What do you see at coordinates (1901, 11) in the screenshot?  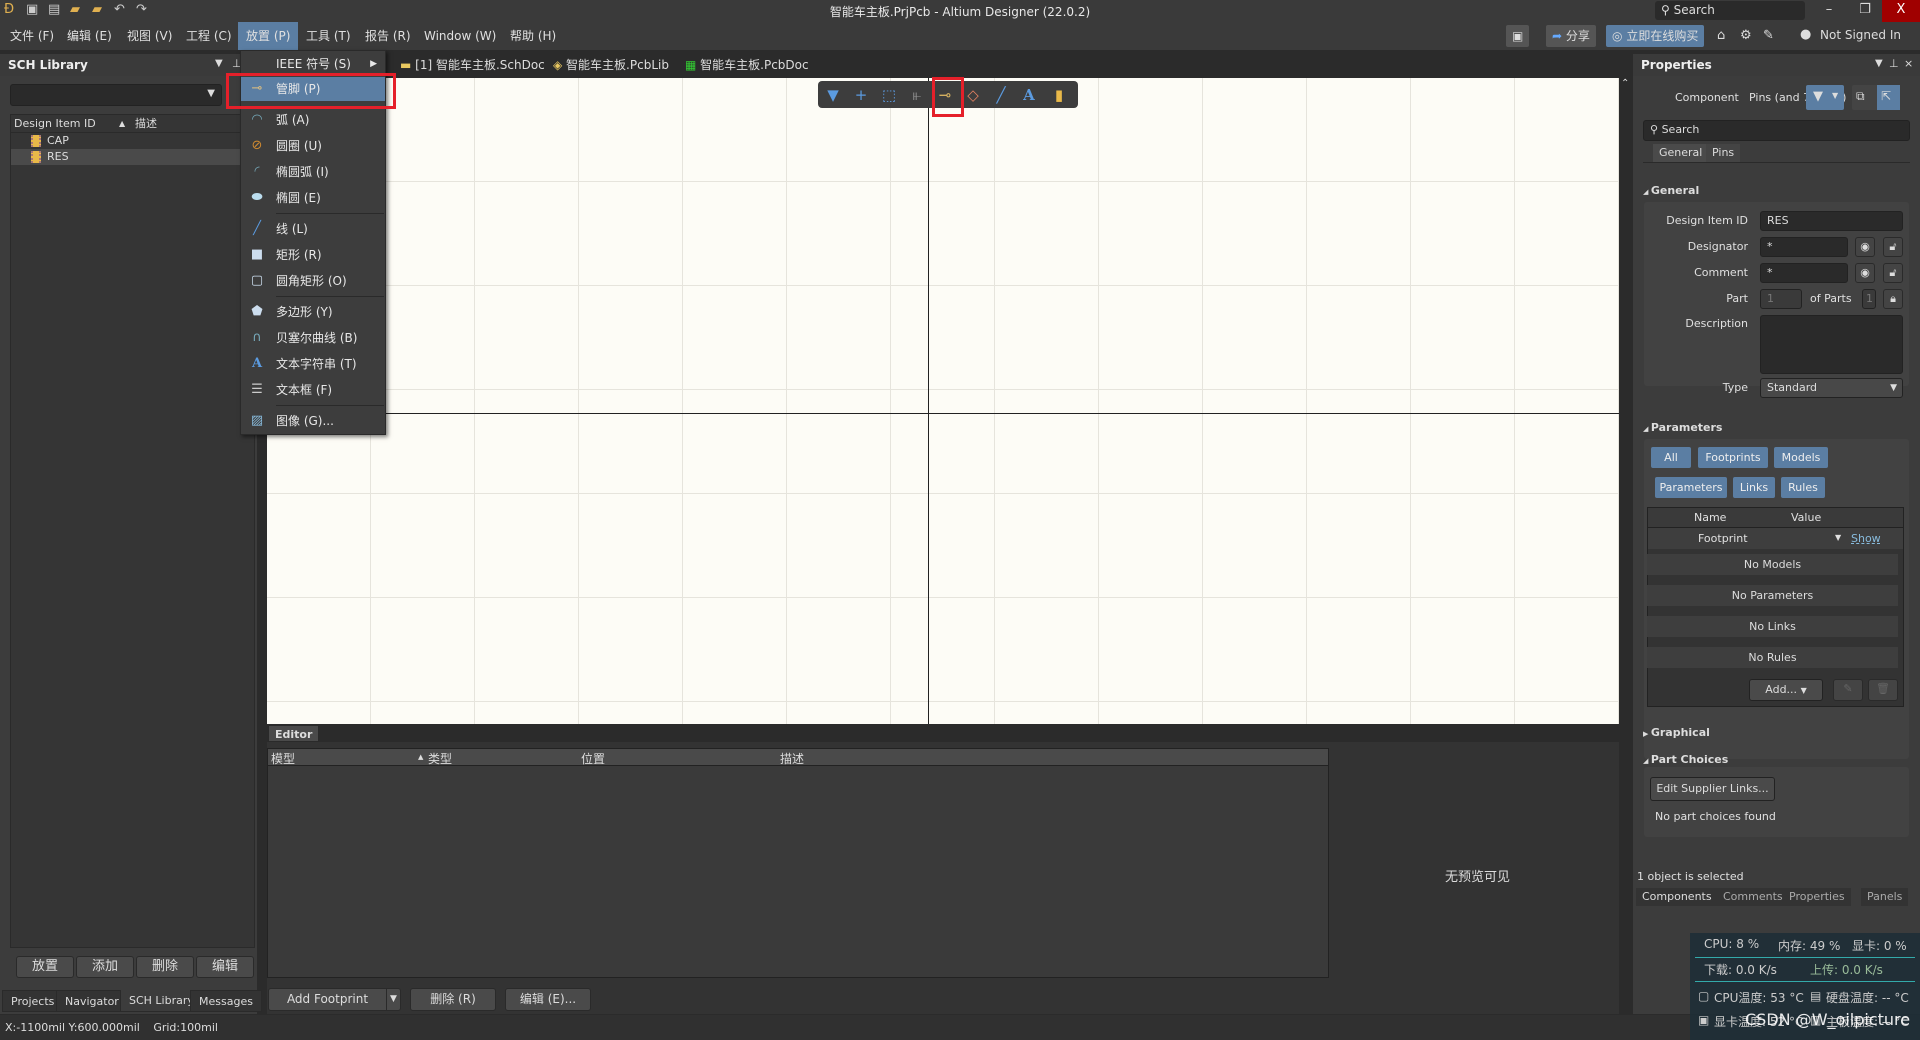 I see `close-button: X` at bounding box center [1901, 11].